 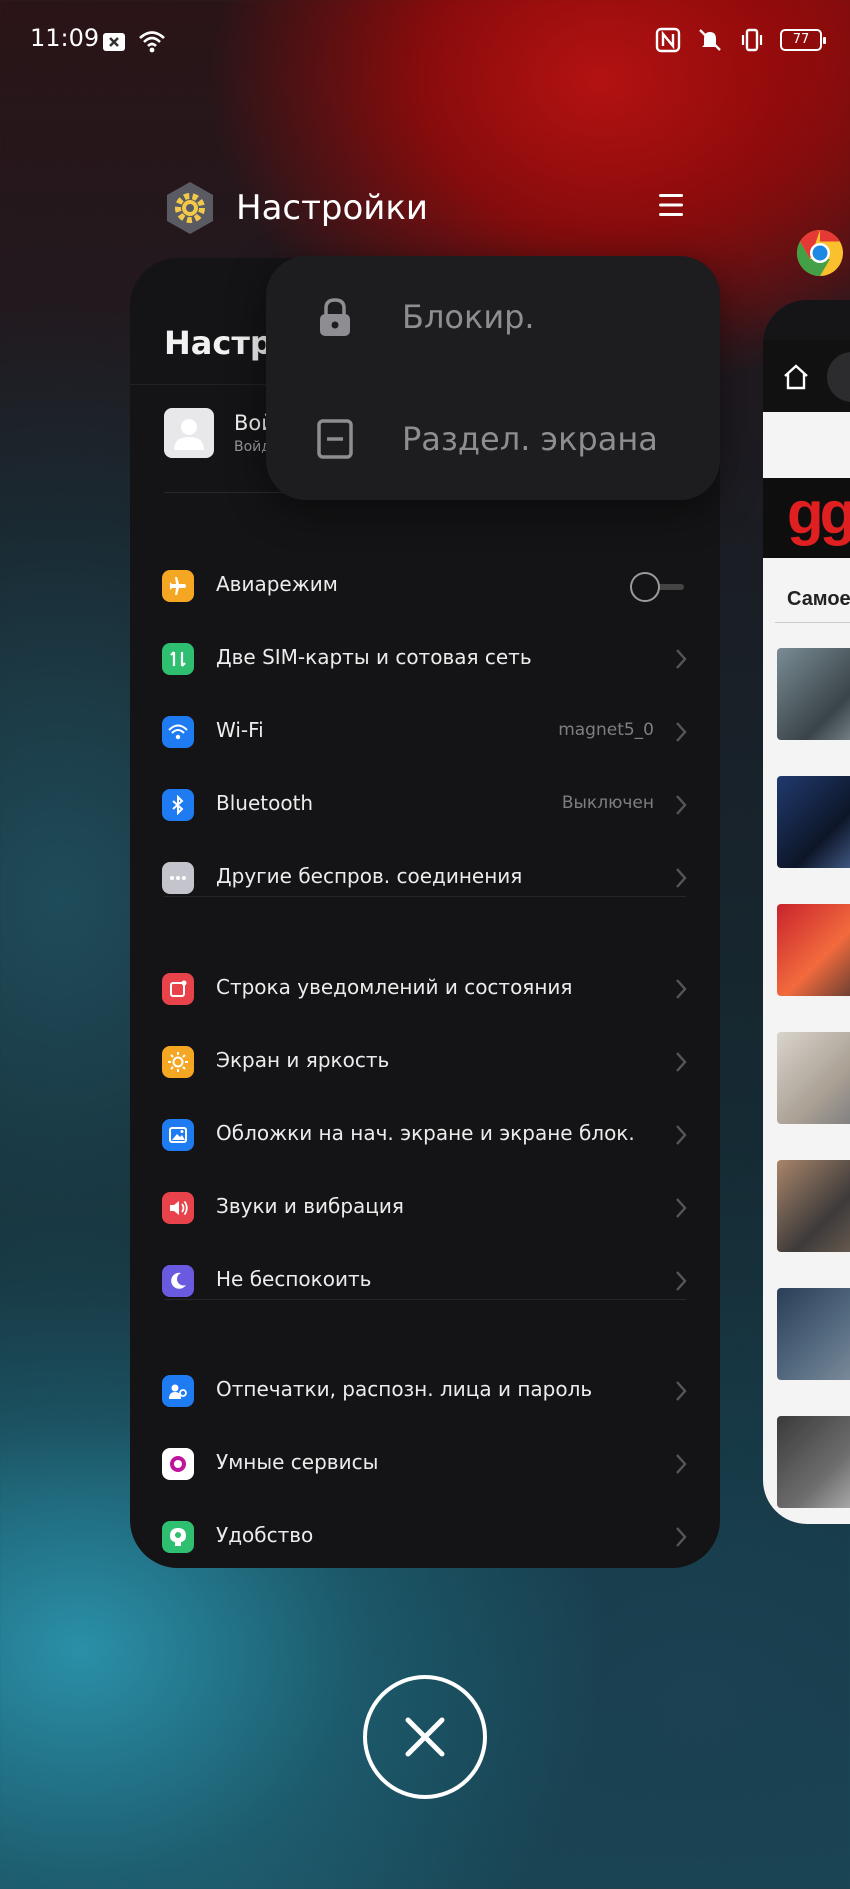 I want to click on site-logo: gg, so click(x=818, y=512).